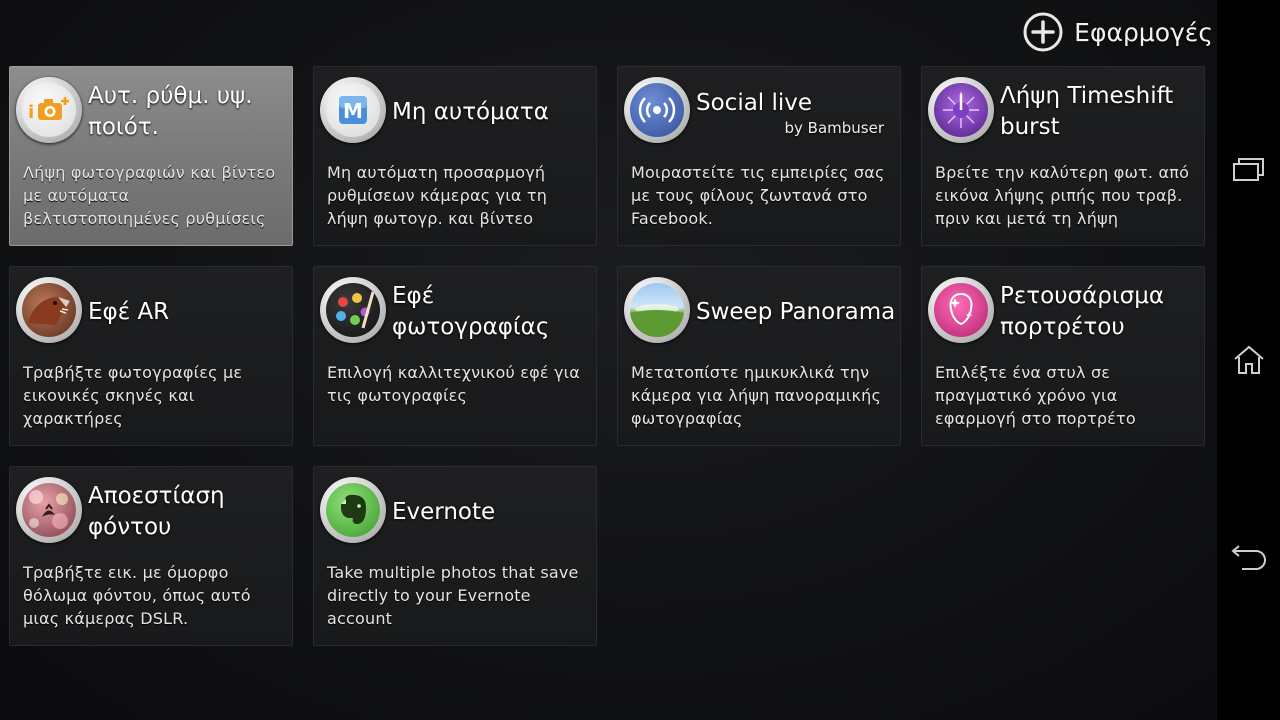 This screenshot has height=720, width=1280. Describe the element at coordinates (156, 511) in the screenshot. I see `app-tile-title: Αποεστίαση φόντου` at that location.